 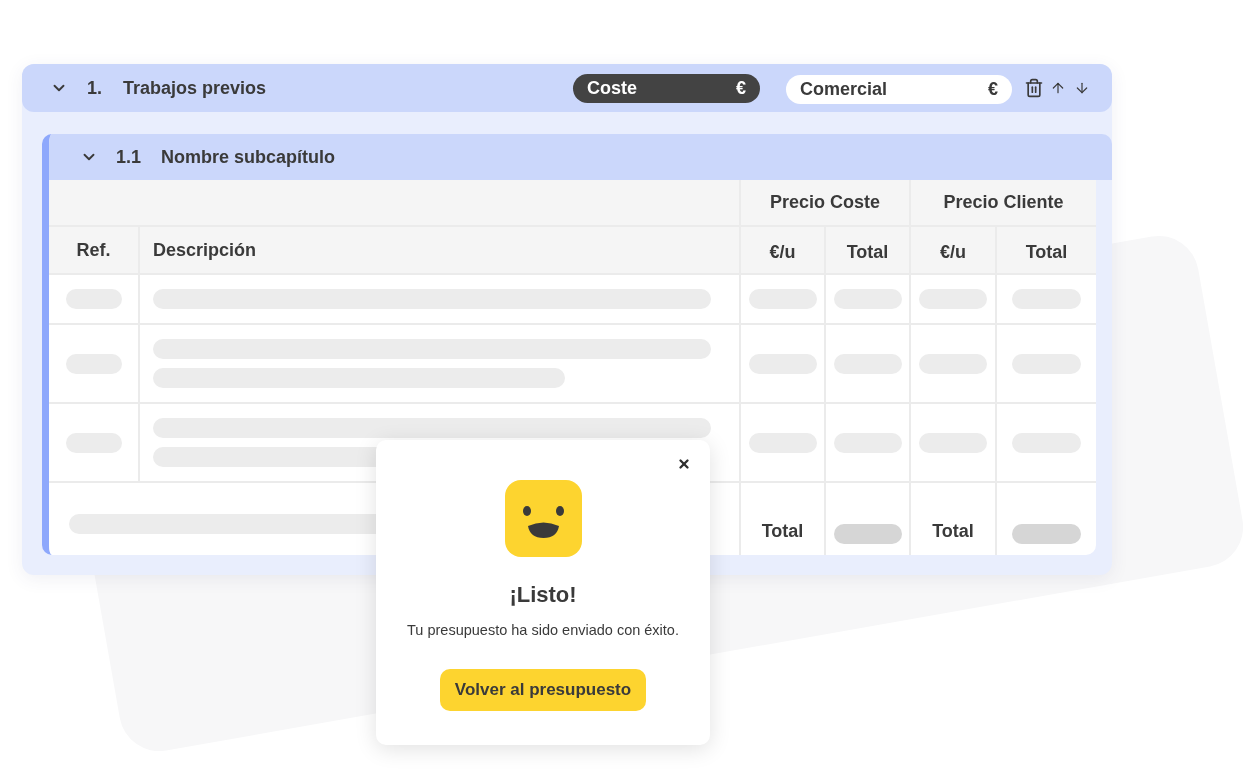 What do you see at coordinates (94, 88) in the screenshot?
I see `chapter-number: 1.` at bounding box center [94, 88].